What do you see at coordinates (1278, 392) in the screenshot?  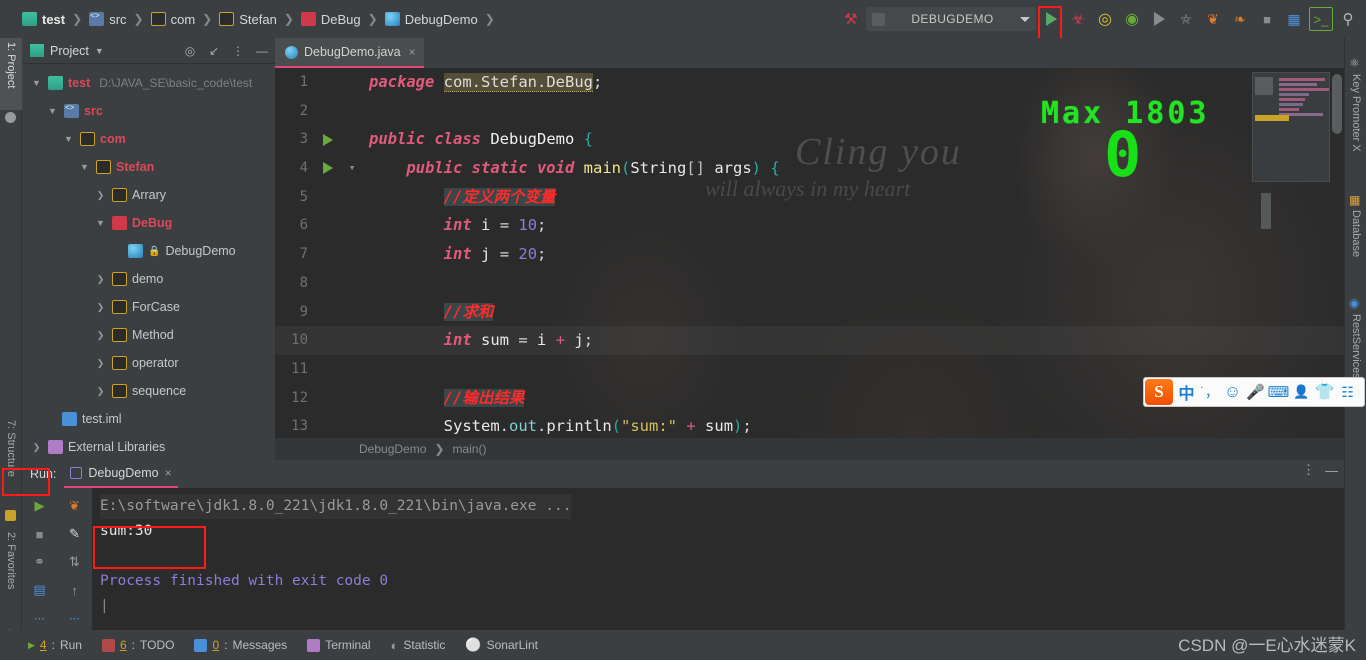 I see `ime-keyboard-icon: ⌨` at bounding box center [1278, 392].